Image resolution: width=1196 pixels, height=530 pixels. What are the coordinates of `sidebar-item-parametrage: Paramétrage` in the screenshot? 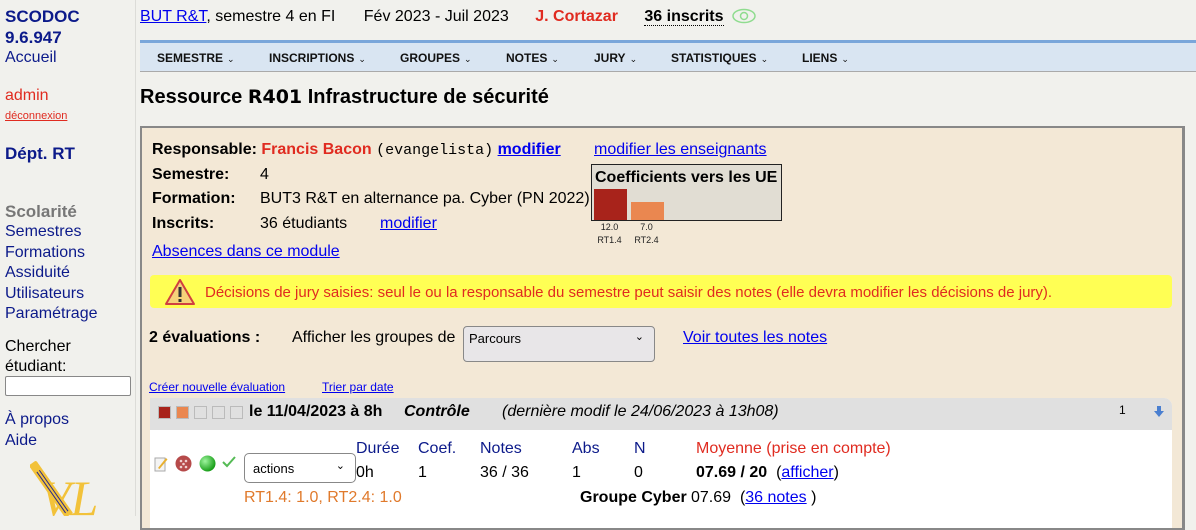 It's located at (51, 313).